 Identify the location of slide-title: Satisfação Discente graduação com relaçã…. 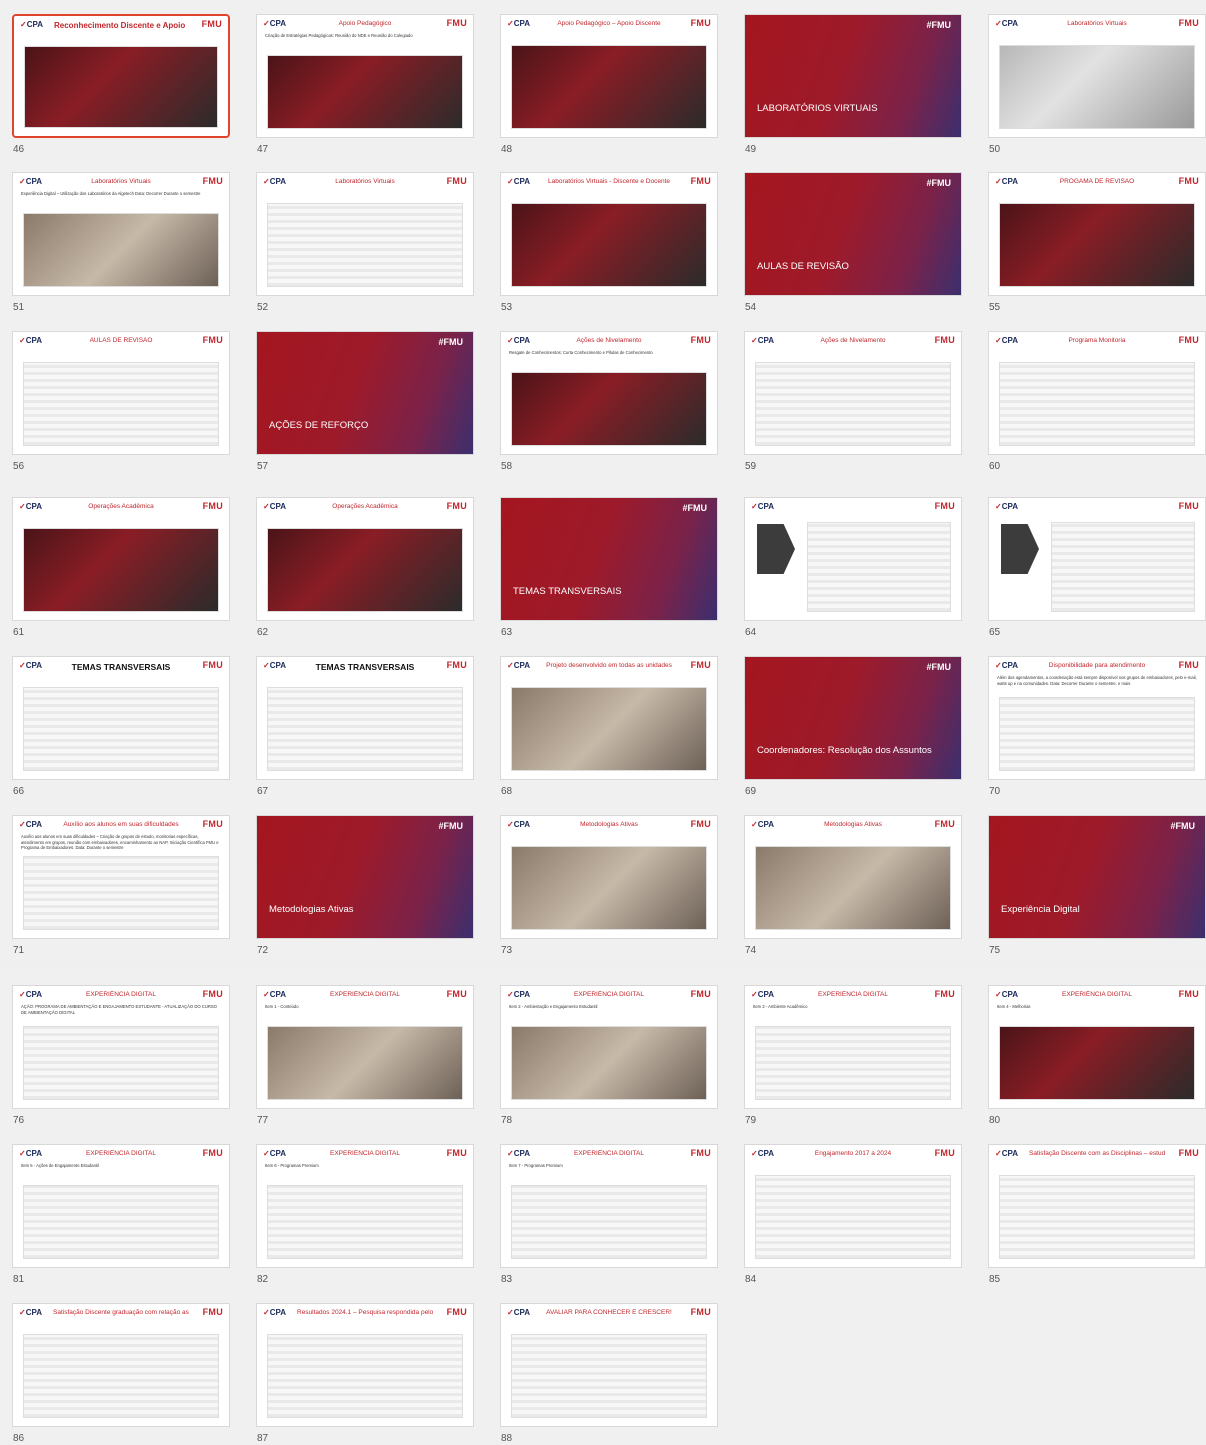
(121, 1312).